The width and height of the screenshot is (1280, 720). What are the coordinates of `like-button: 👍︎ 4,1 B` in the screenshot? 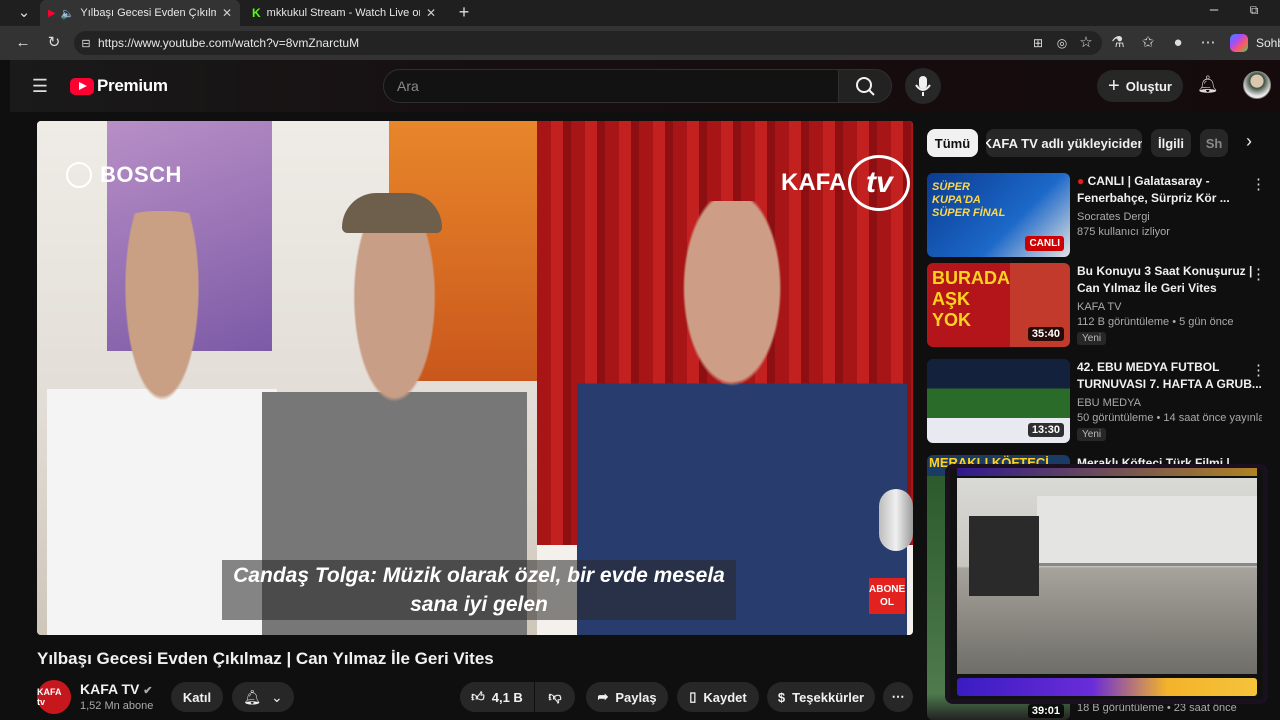 It's located at (497, 697).